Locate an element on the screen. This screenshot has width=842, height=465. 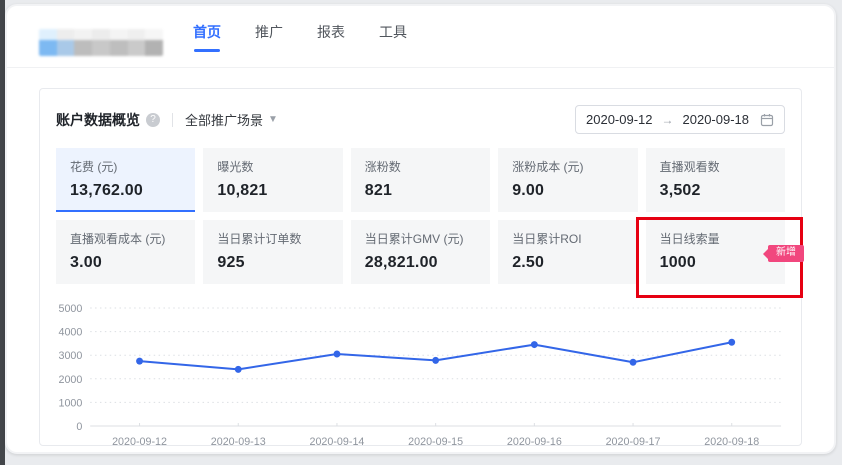
date-range-picker: 2020-09-12 → 2020-09-18 is located at coordinates (680, 119).